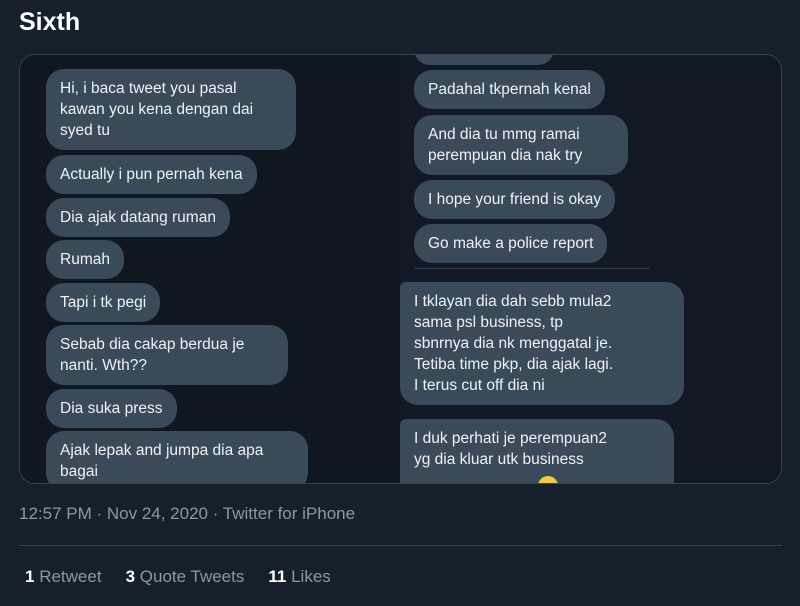 The width and height of the screenshot is (800, 606). I want to click on chat-message: Ajak lepak and jumpa dia apa bagai, so click(177, 457).